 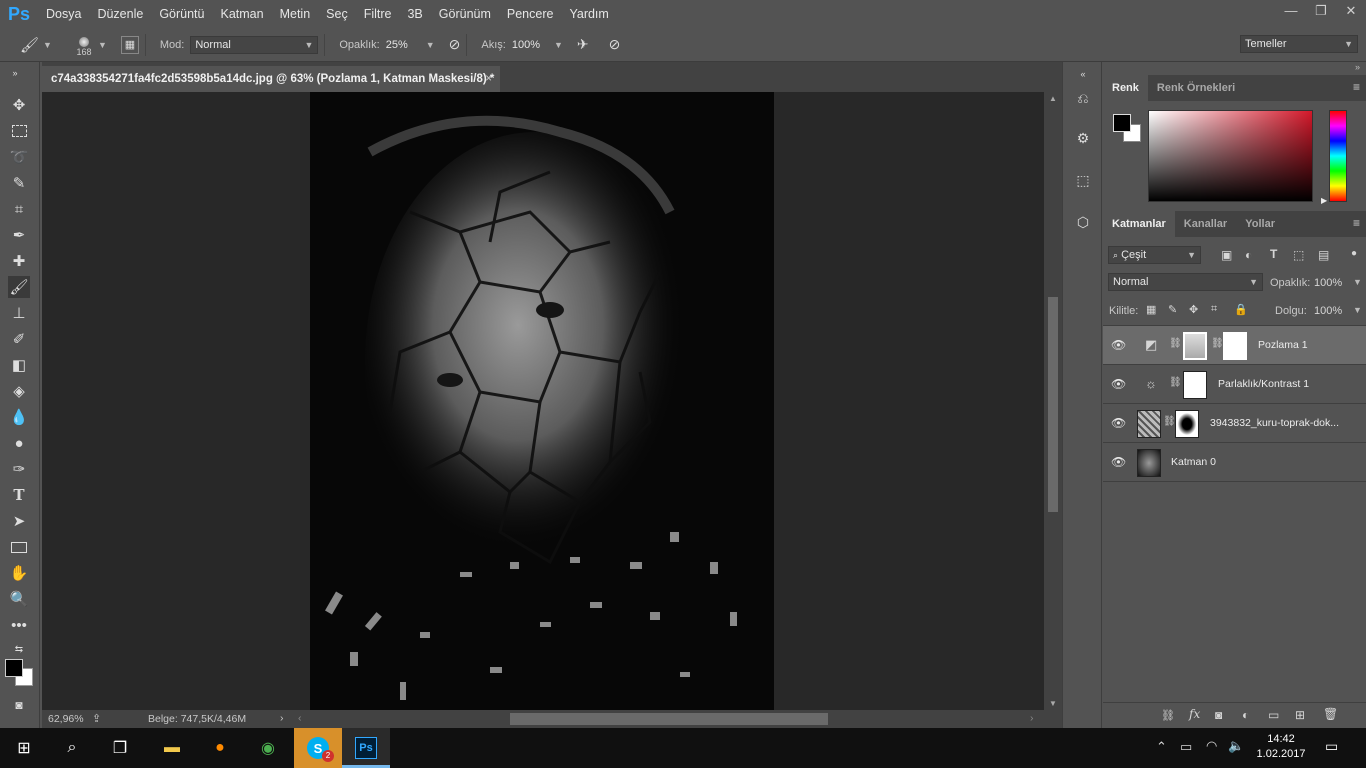 I want to click on layer-row-pozlama: 👁 ◩ ⛓ ⛓ Pozlama 1, so click(x=1234, y=345).